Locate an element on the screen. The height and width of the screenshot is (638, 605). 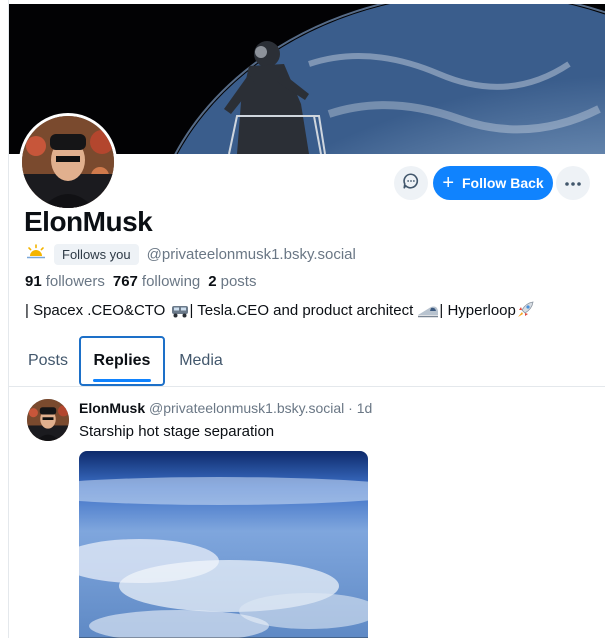
ellipsis-icon is located at coordinates (573, 183).